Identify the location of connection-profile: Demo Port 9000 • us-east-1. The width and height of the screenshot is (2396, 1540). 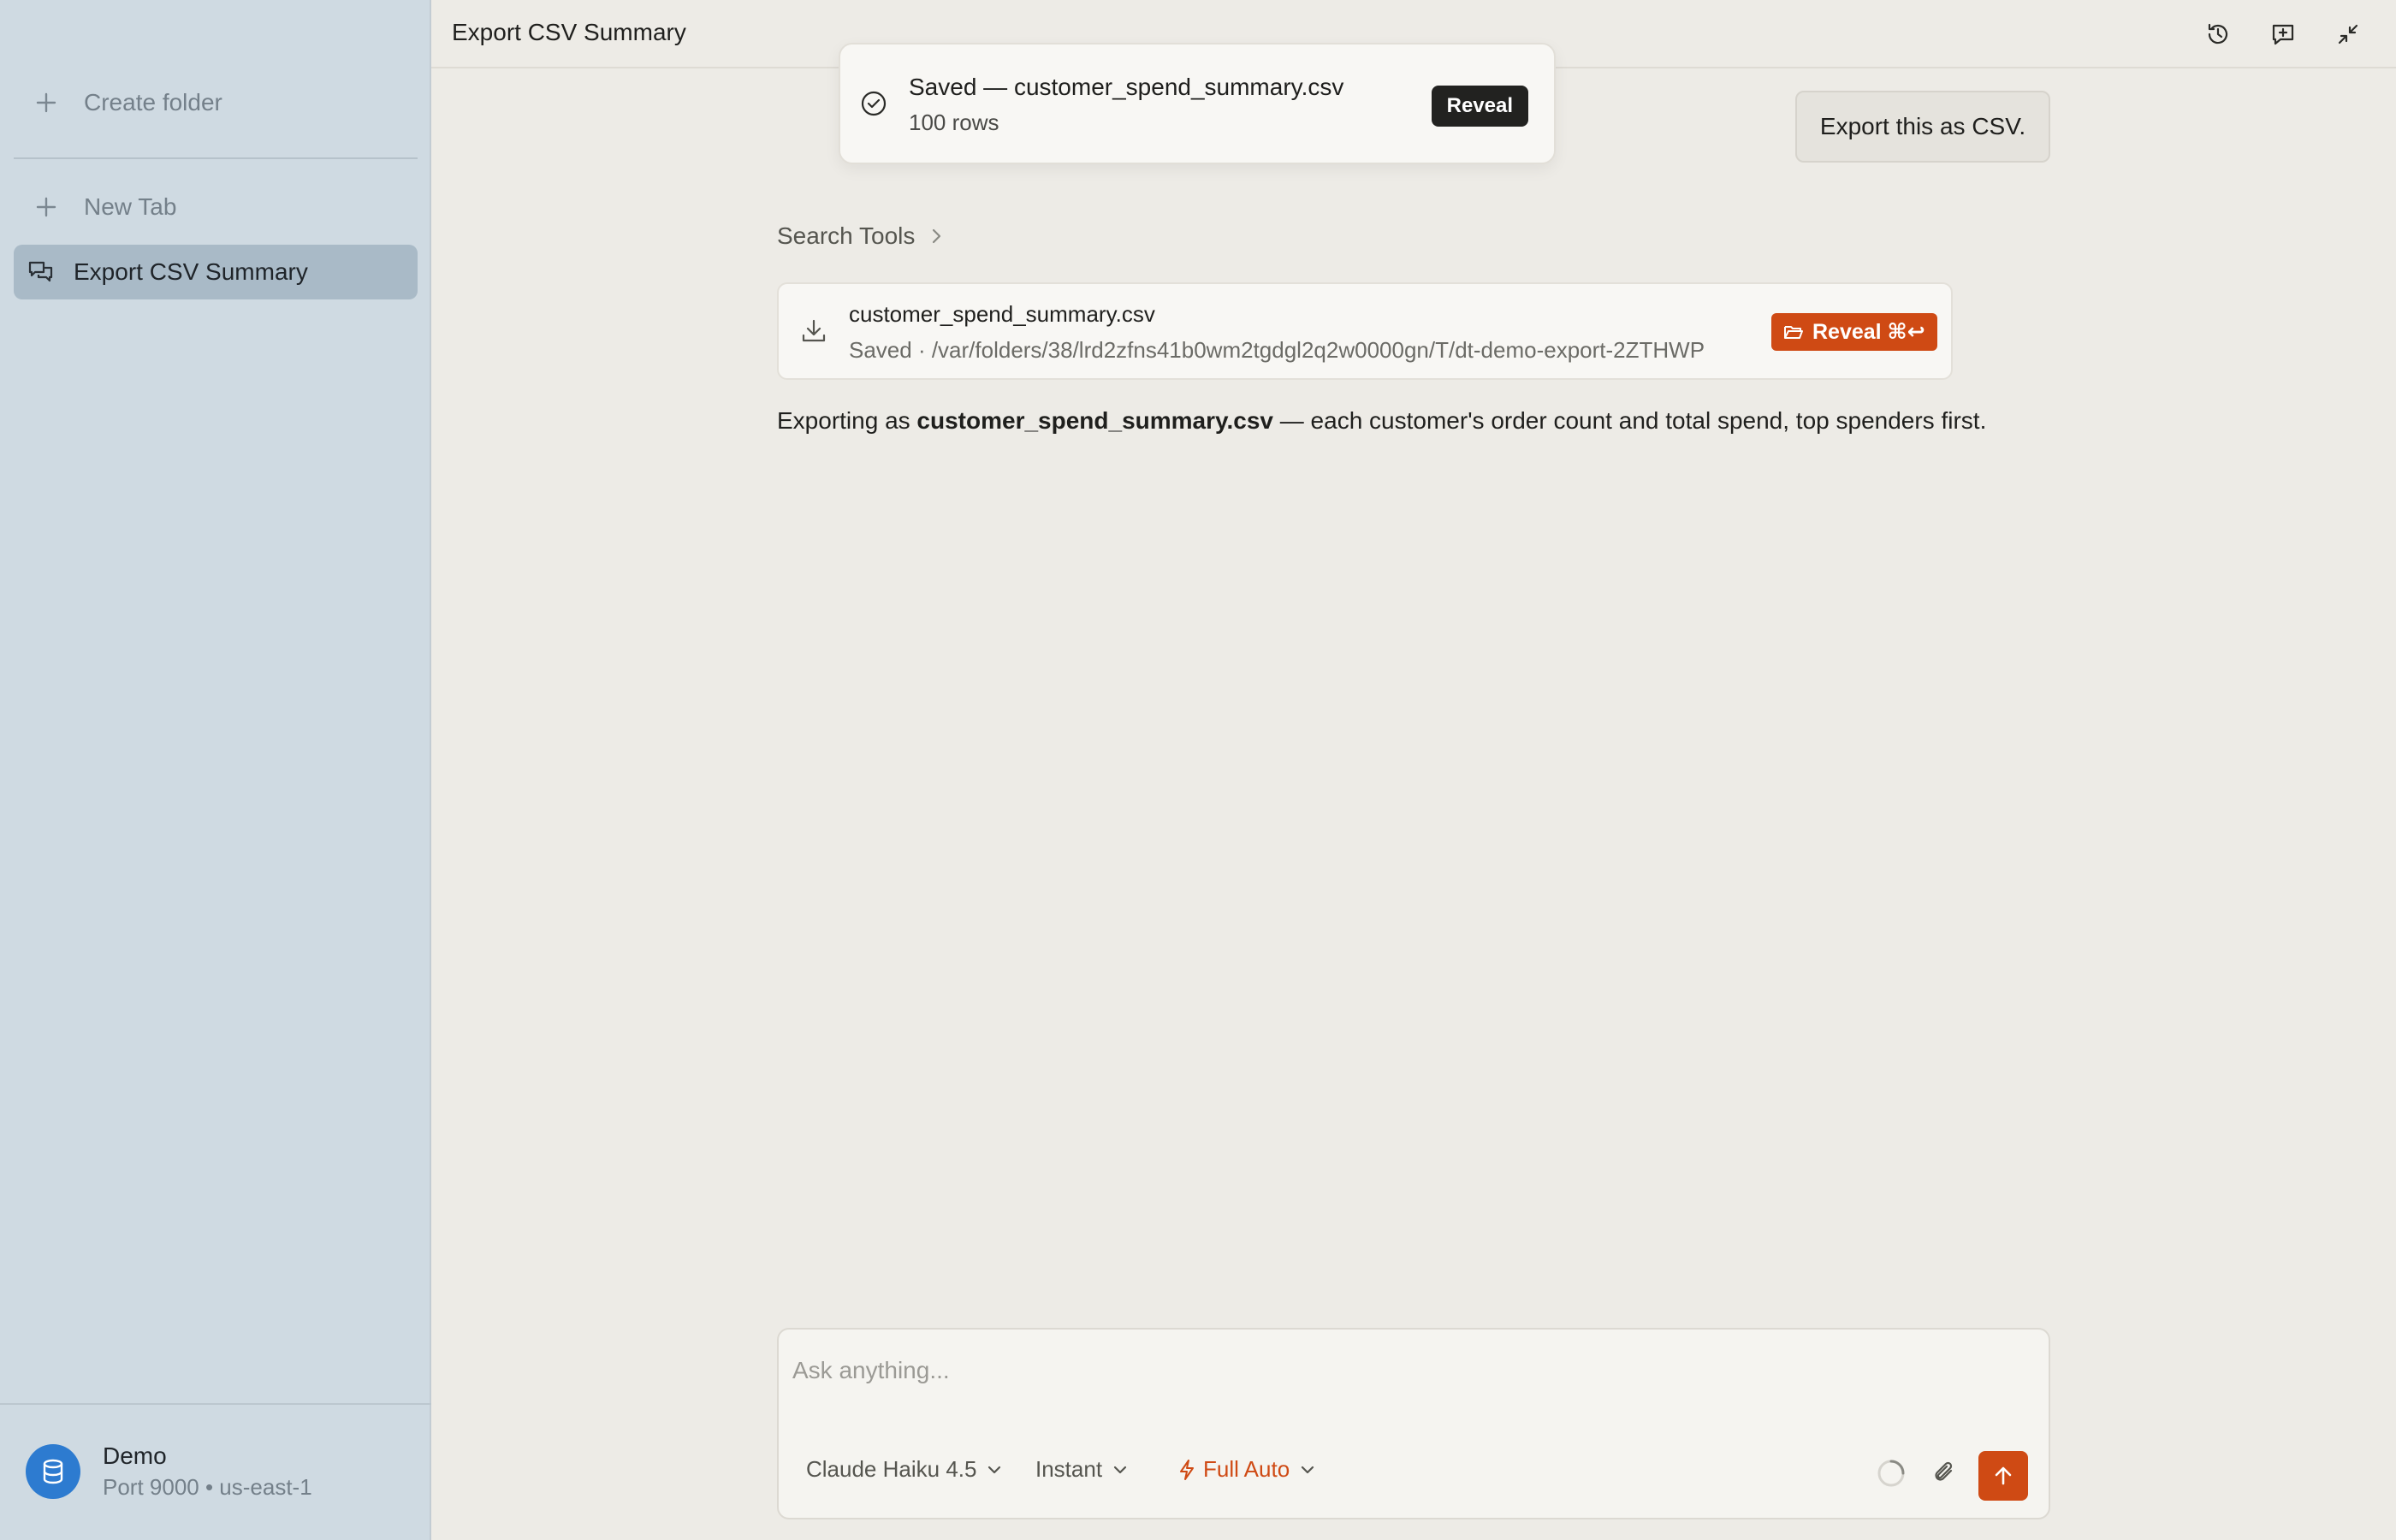
(169, 1471).